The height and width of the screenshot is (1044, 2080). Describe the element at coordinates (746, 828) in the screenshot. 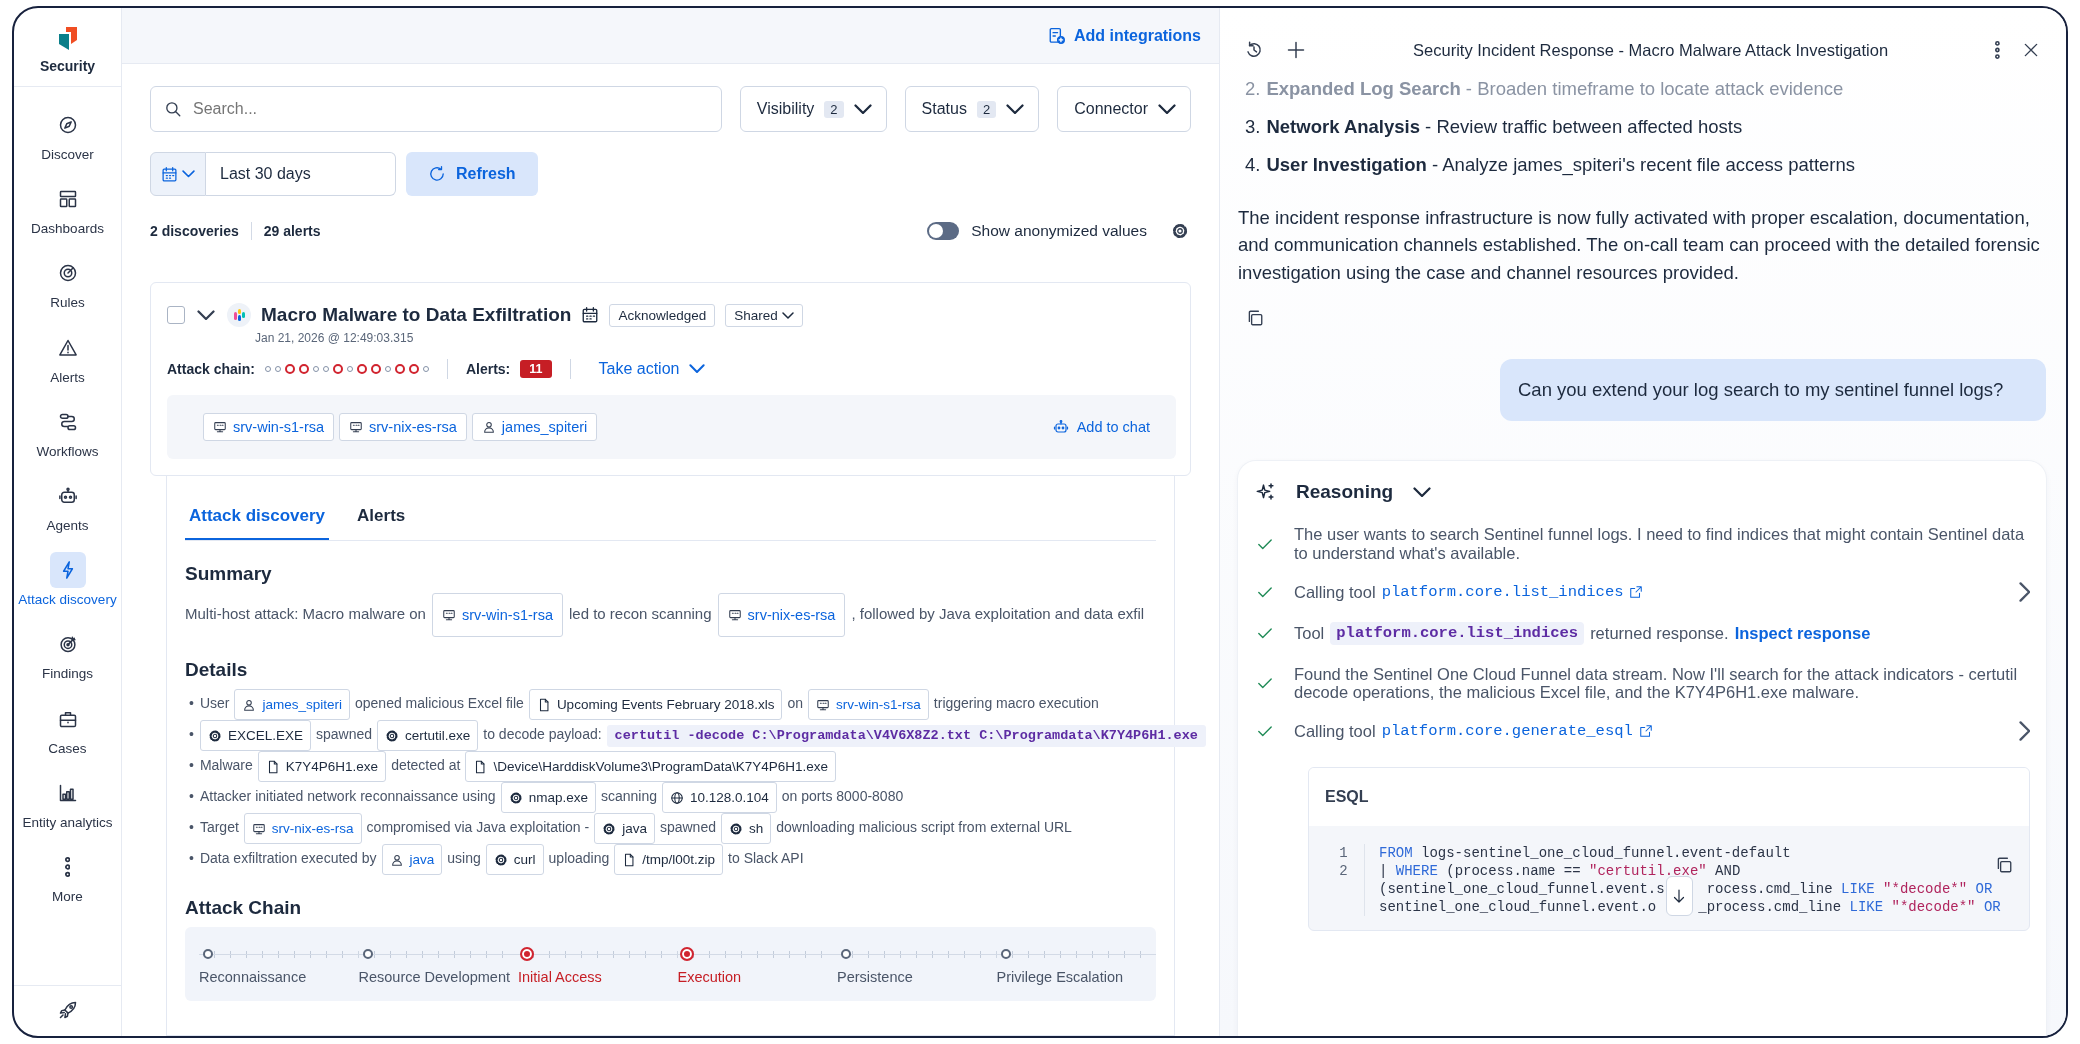

I see `entity-chip: sh` at that location.